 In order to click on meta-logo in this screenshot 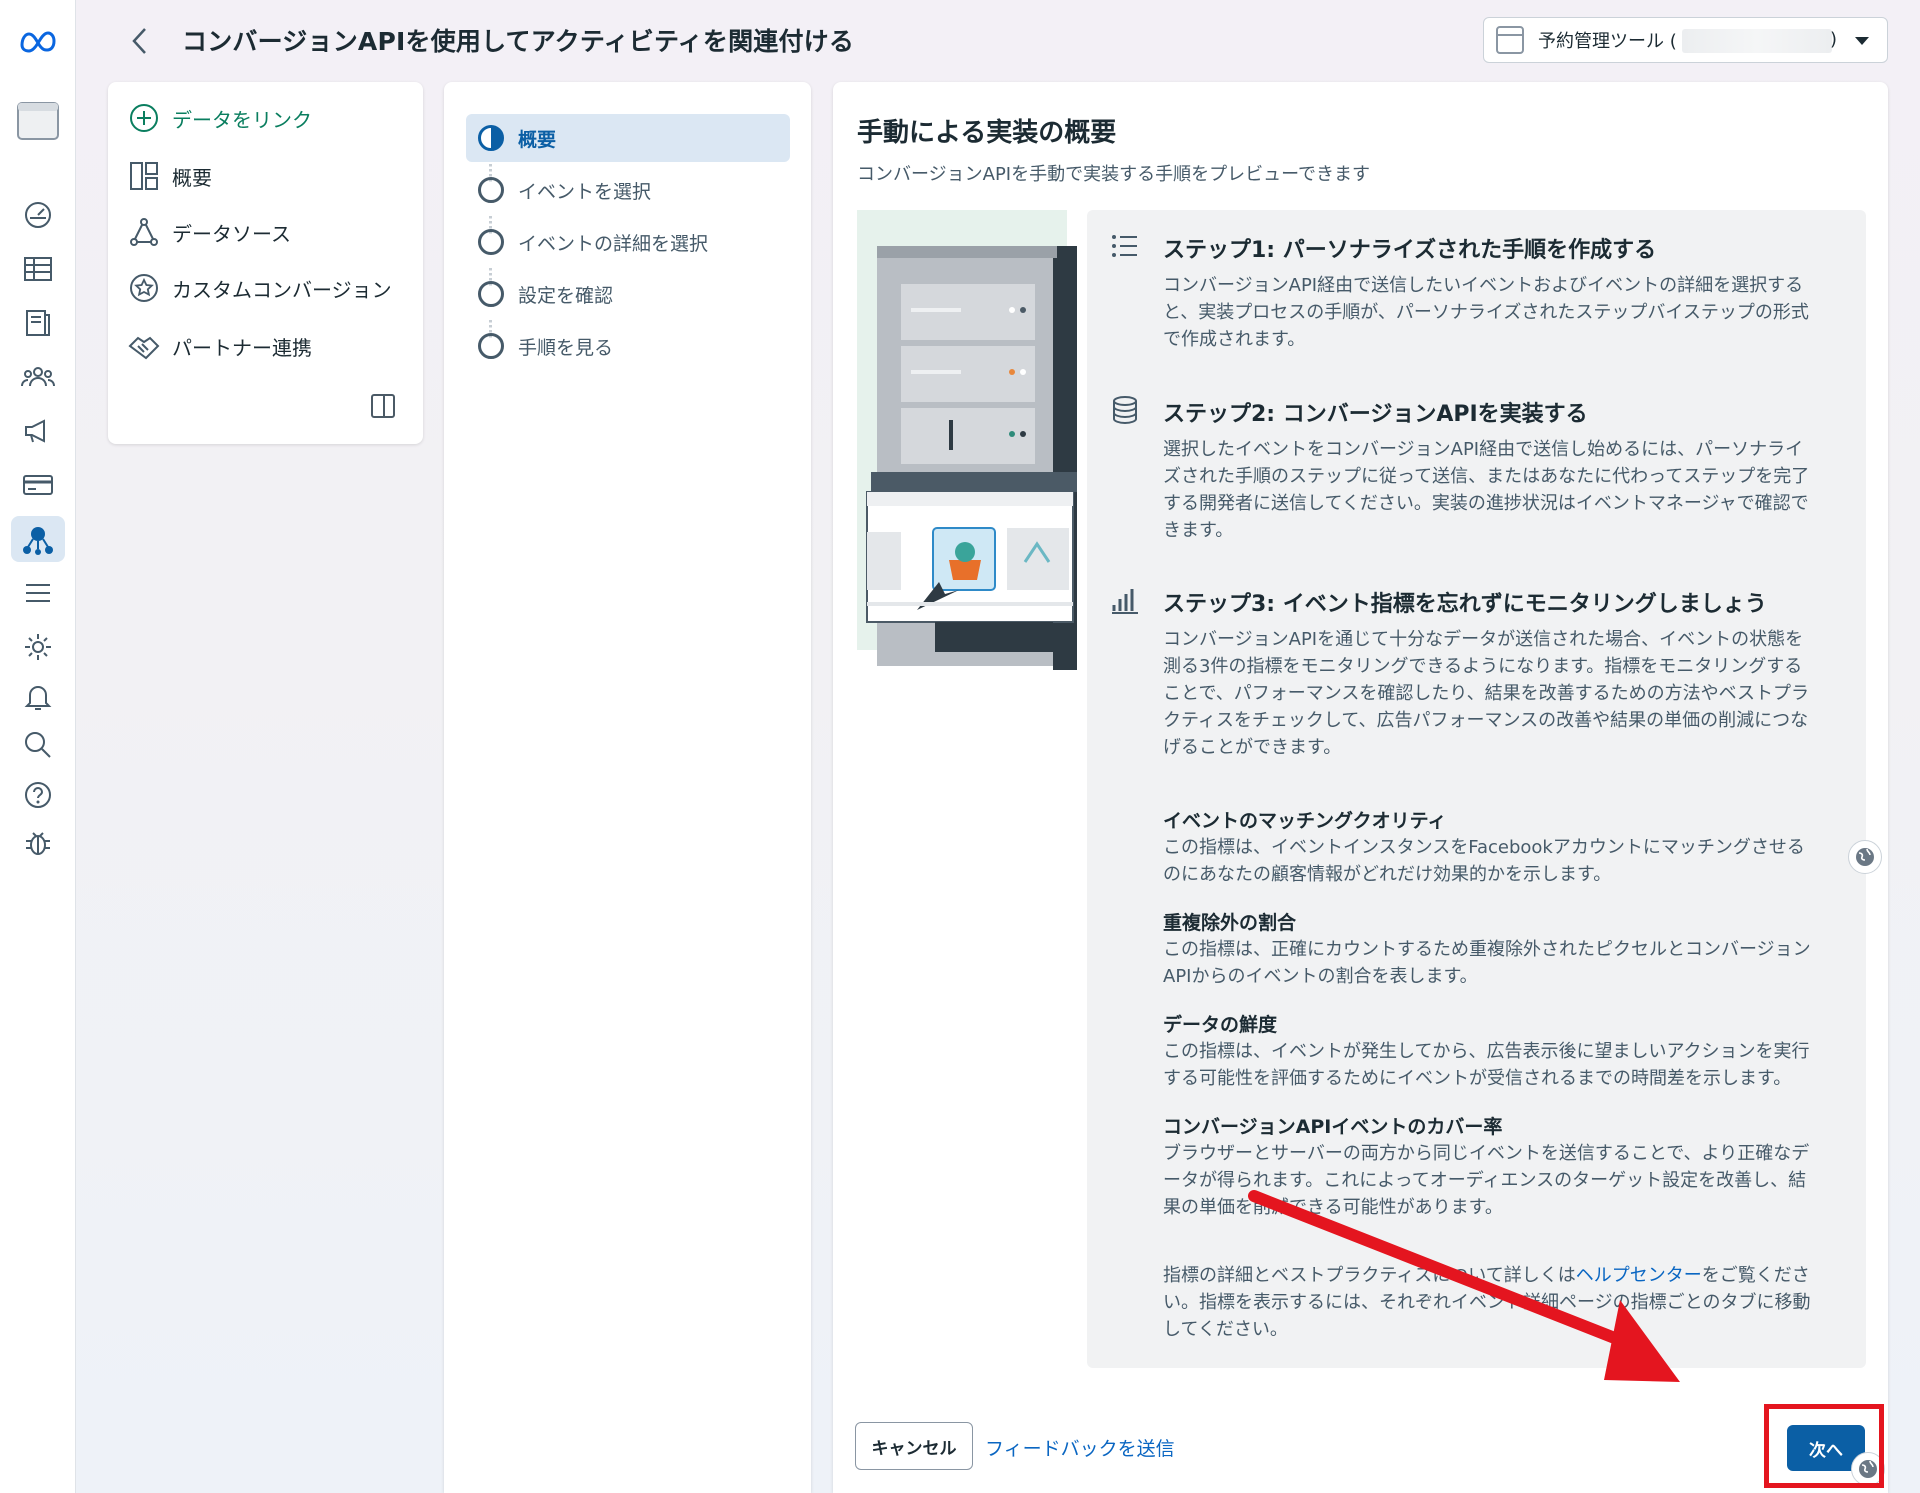, I will do `click(38, 41)`.